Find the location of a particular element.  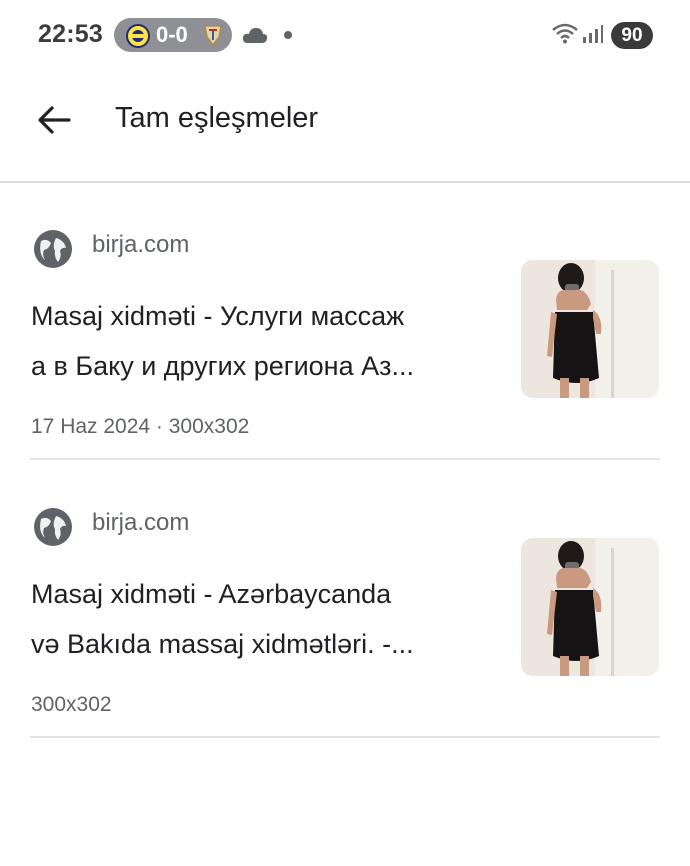

arrow-left-icon is located at coordinates (54, 120).